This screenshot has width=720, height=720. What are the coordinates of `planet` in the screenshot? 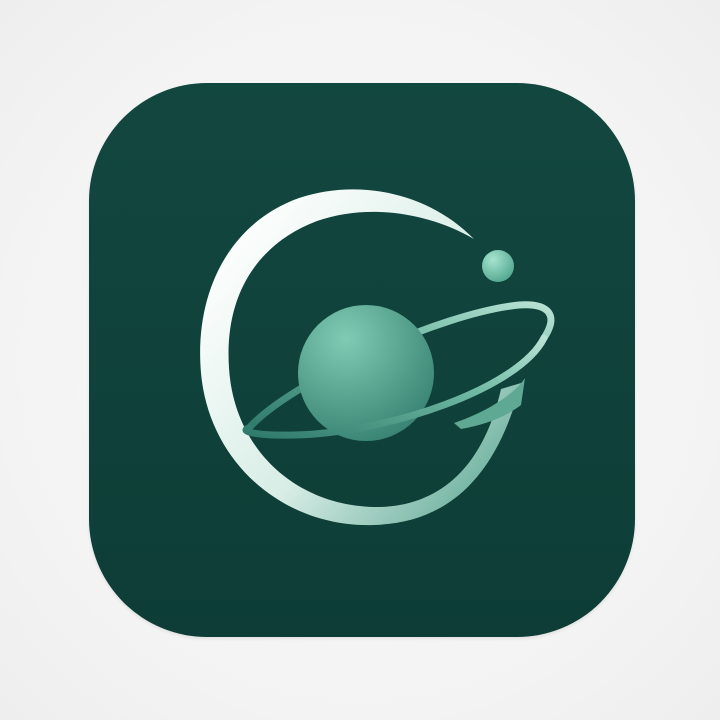 It's located at (366, 373).